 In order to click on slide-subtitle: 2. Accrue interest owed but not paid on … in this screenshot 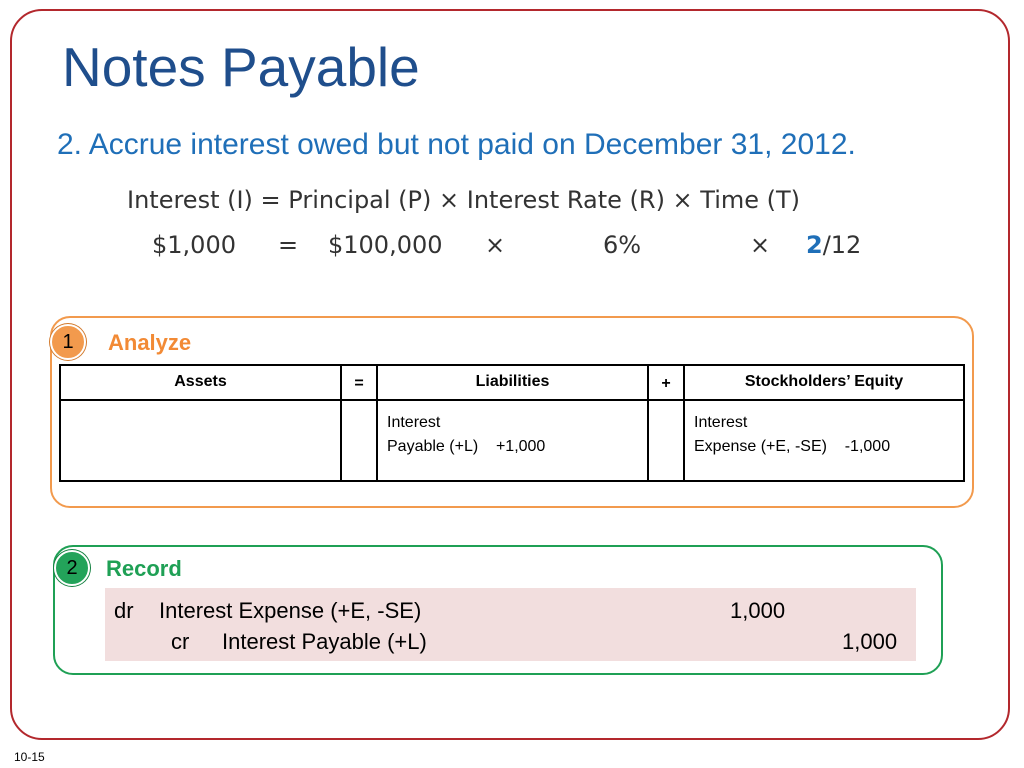, I will do `click(456, 144)`.